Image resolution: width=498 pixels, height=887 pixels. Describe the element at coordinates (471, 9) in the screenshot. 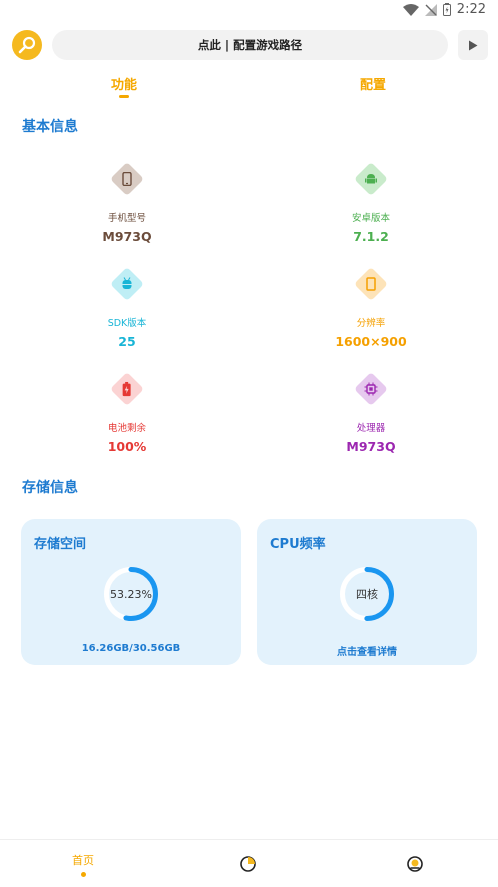

I see `clock-text: 2:22` at that location.